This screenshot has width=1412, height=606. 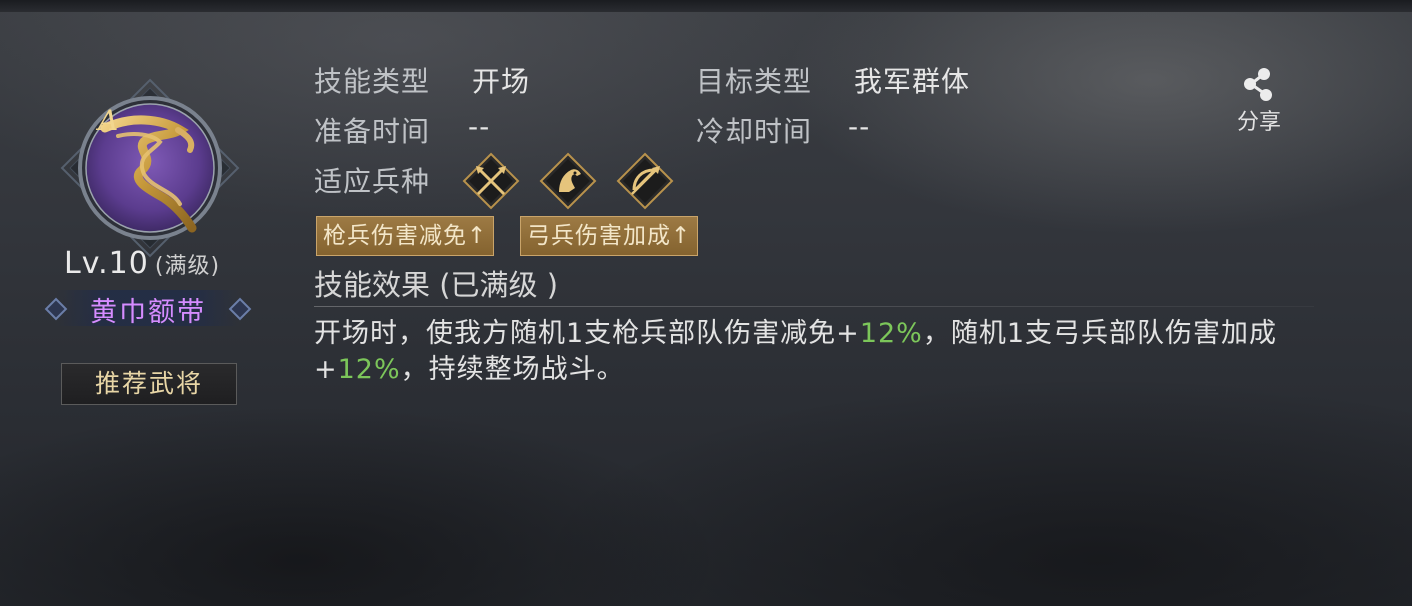 What do you see at coordinates (149, 384) in the screenshot?
I see `recommend-generals-button: 推荐武将` at bounding box center [149, 384].